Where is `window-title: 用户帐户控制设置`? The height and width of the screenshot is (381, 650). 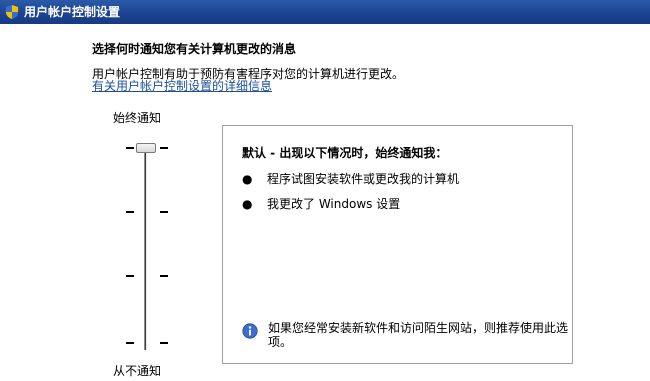 window-title: 用户帐户控制设置 is located at coordinates (72, 12).